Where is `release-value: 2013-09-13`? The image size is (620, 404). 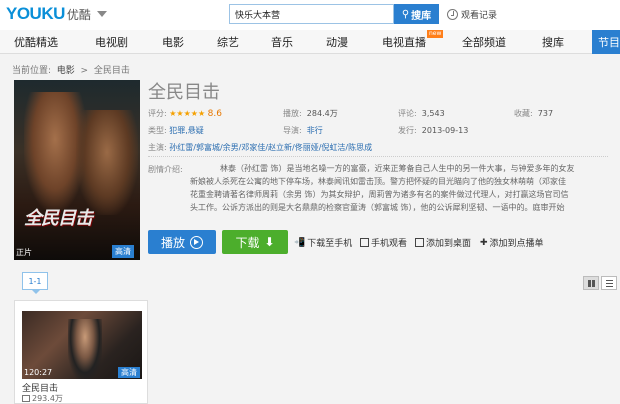 release-value: 2013-09-13 is located at coordinates (445, 130).